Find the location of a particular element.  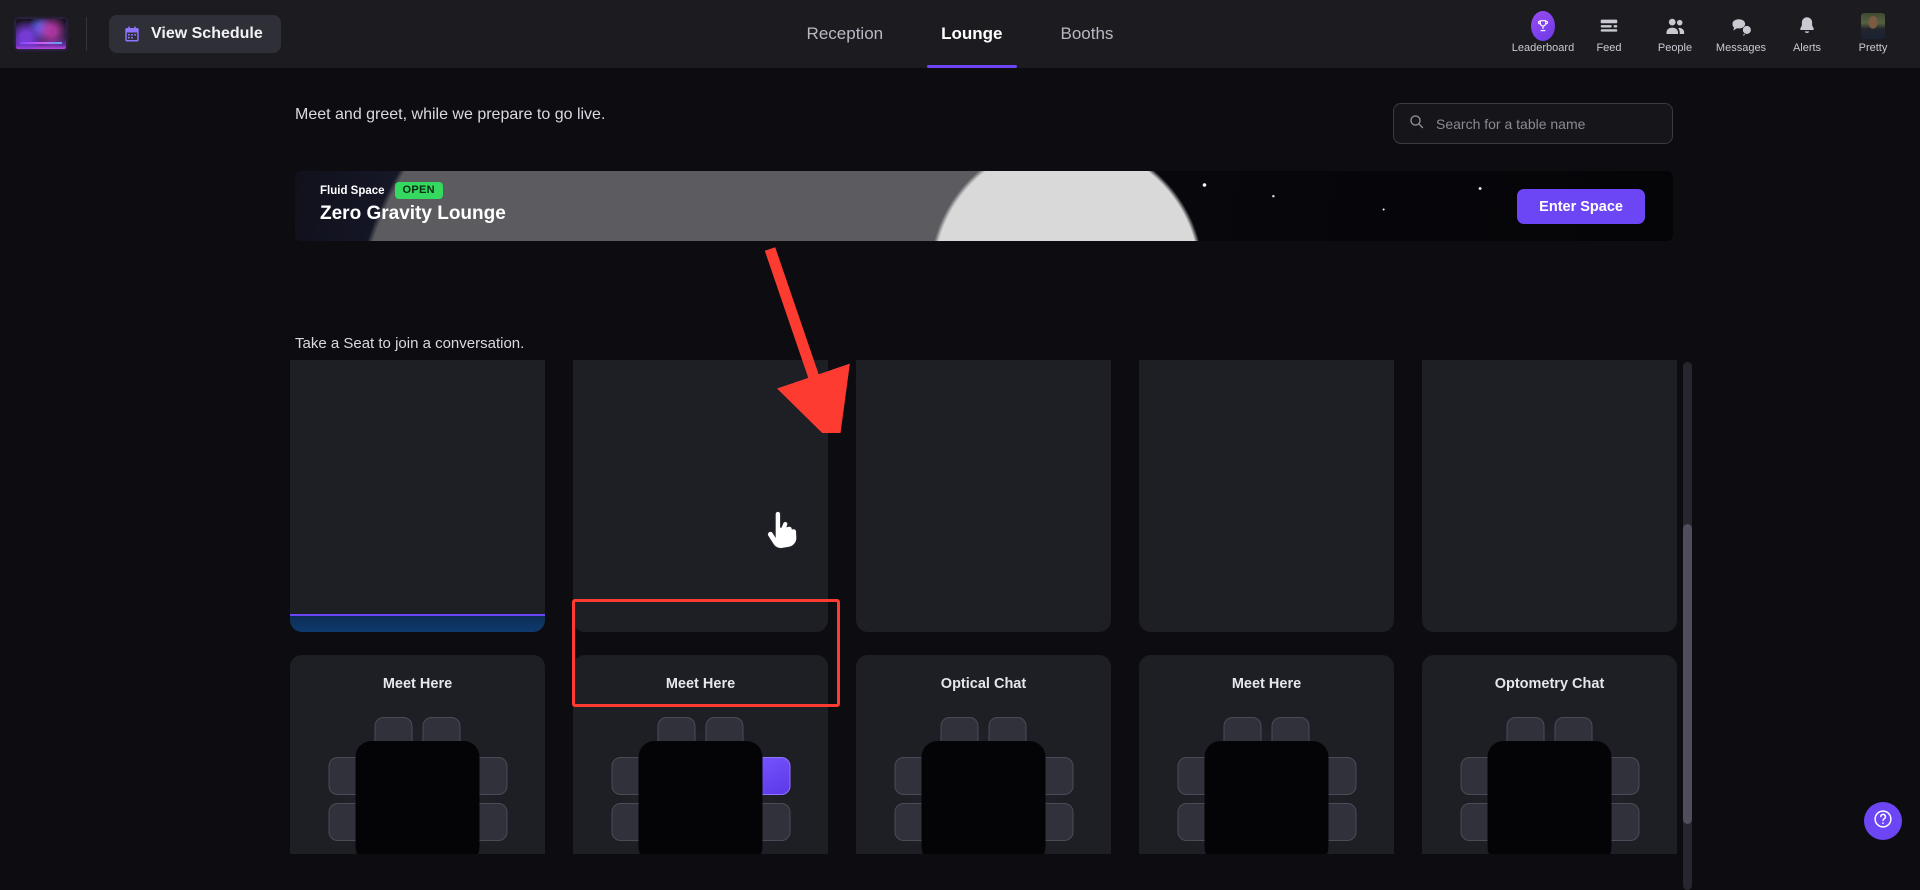

action-people: People is located at coordinates (1675, 34).